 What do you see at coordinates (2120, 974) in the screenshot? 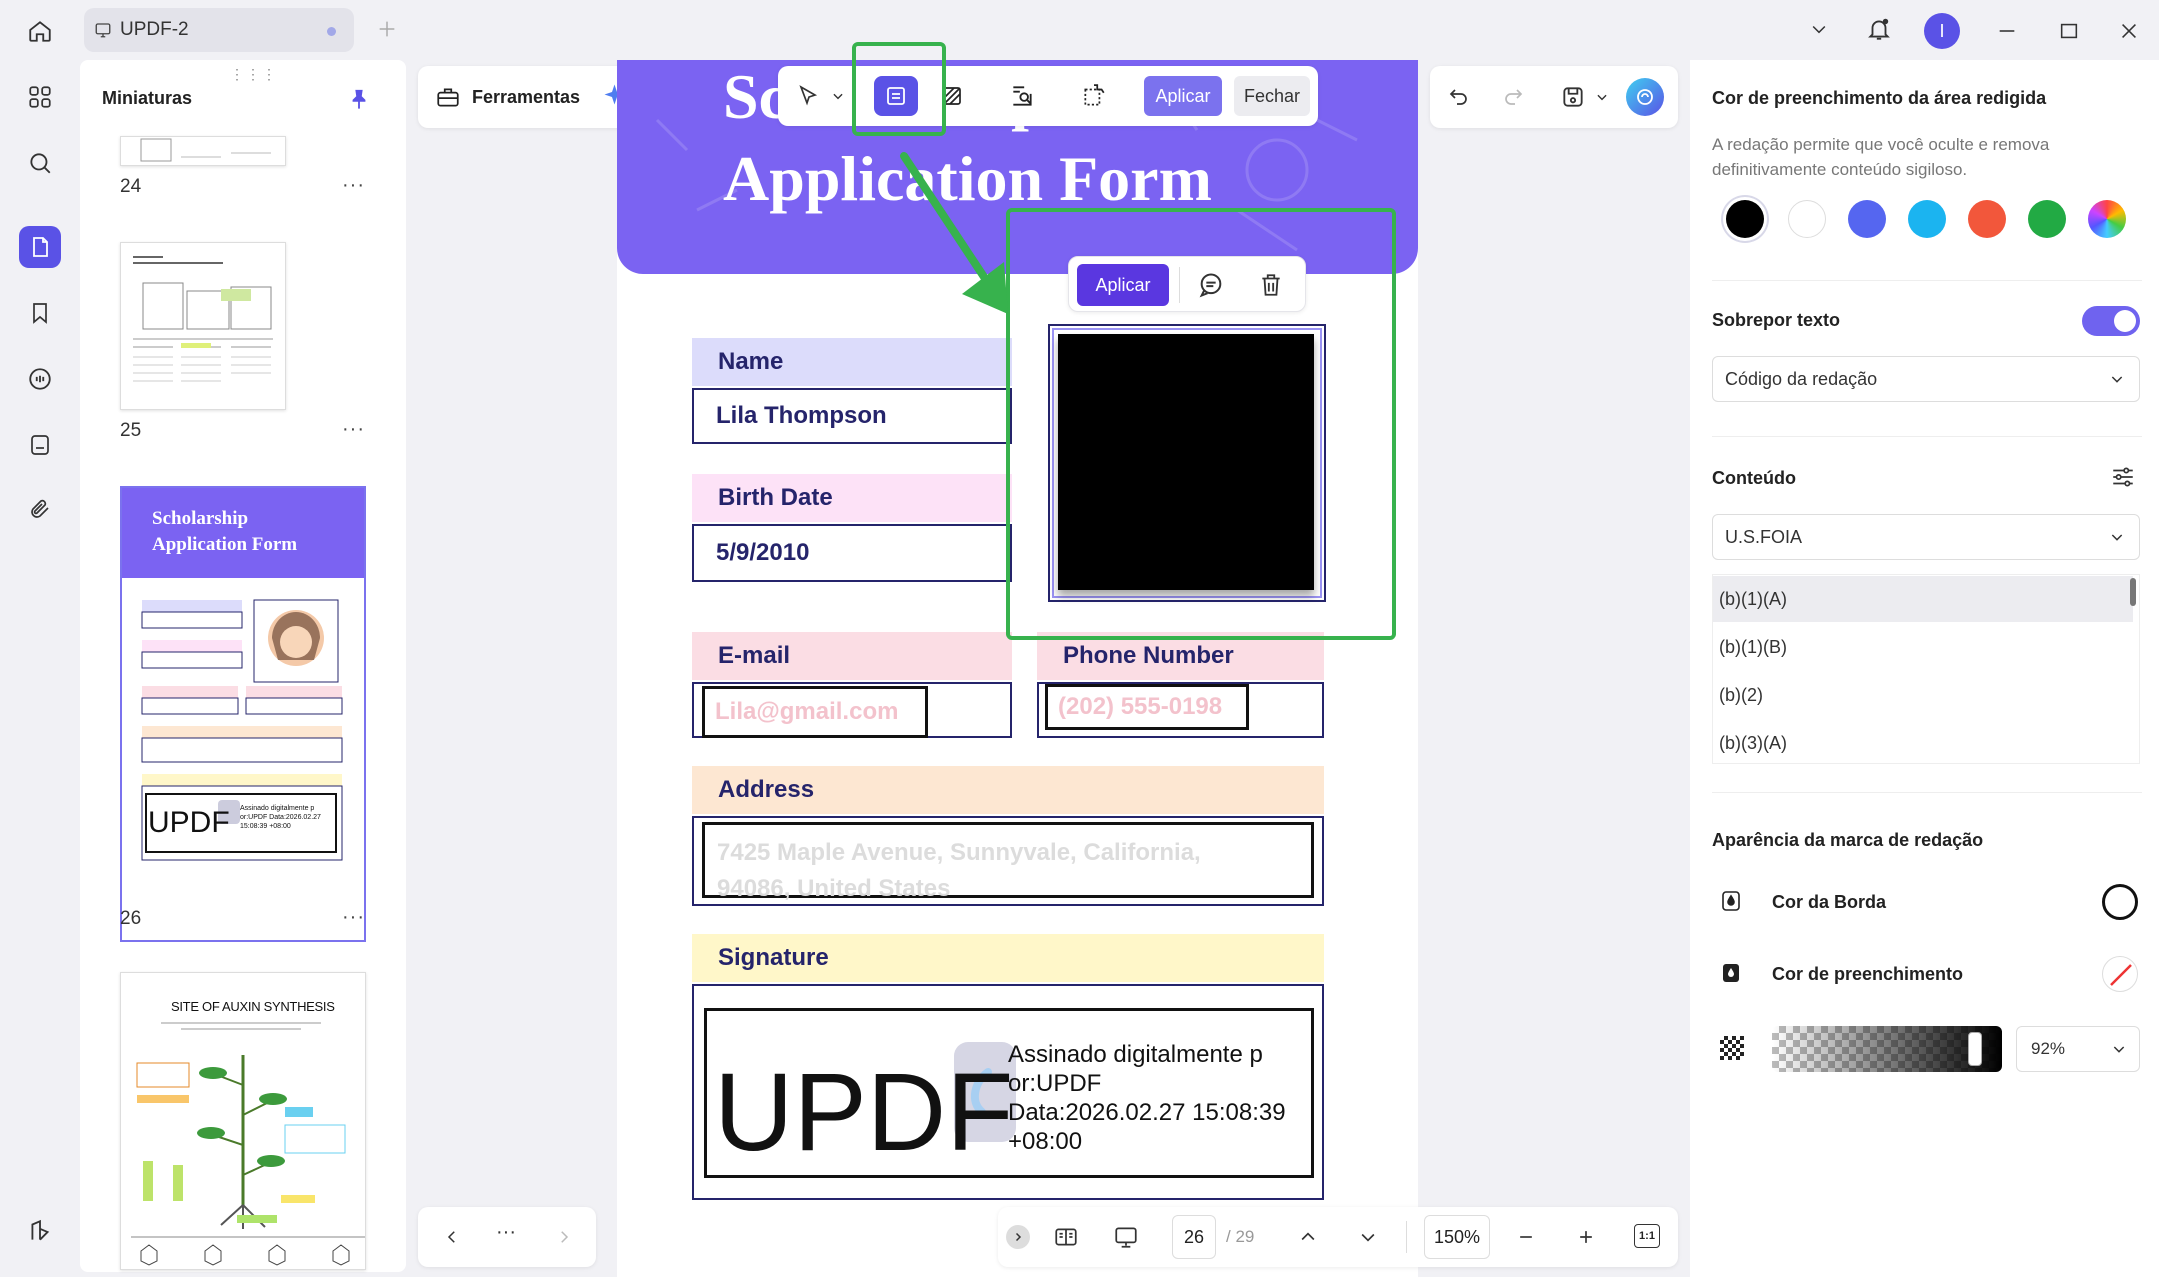
I see `fill-color-none-swatch` at bounding box center [2120, 974].